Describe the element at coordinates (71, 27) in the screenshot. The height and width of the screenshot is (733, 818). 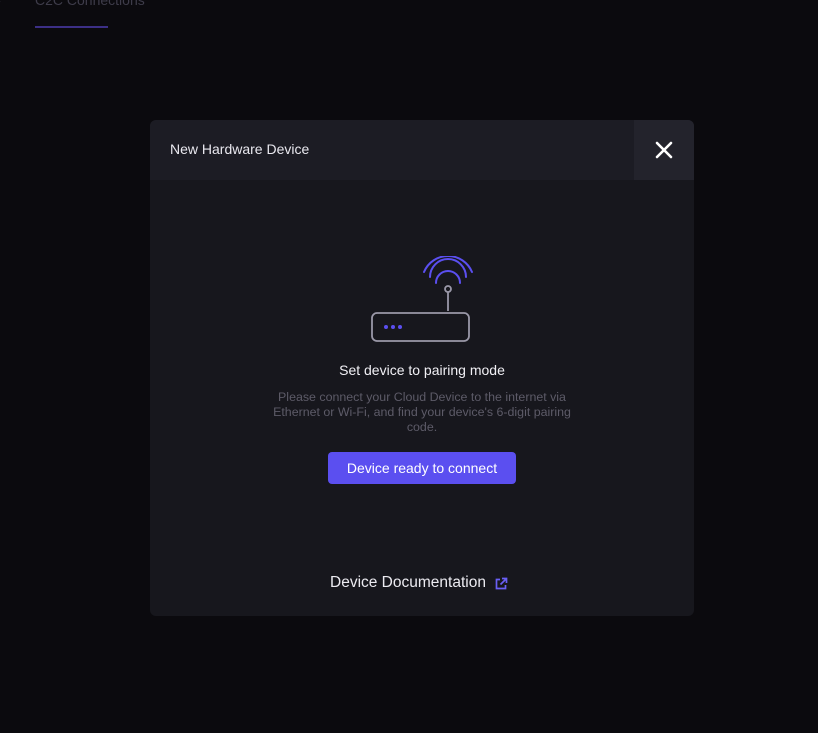
I see `active-tab-indicator` at that location.